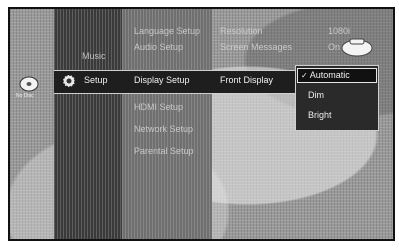 The height and width of the screenshot is (250, 399). I want to click on check-icon: ✓, so click(304, 75).